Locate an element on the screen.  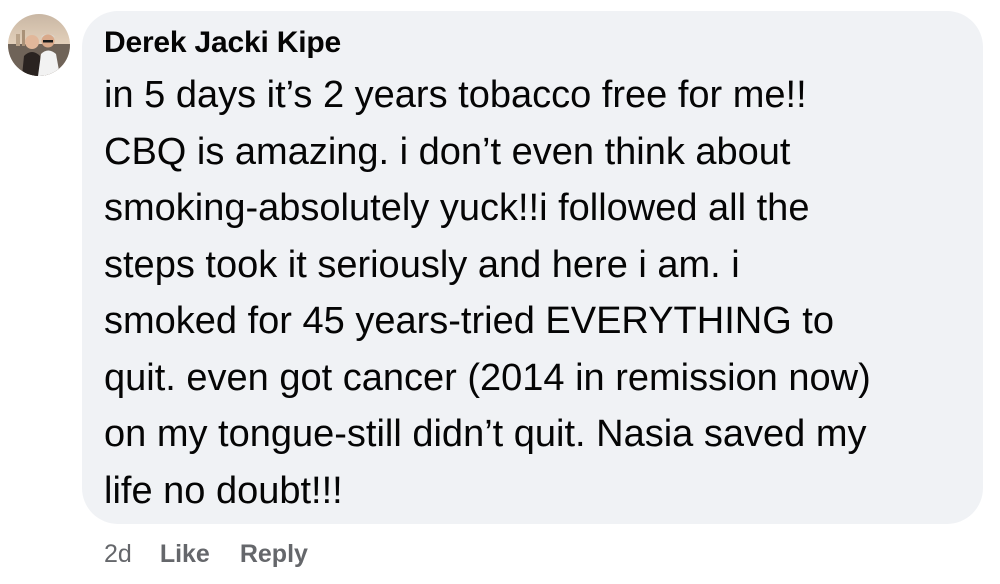
like-button: Like is located at coordinates (185, 554).